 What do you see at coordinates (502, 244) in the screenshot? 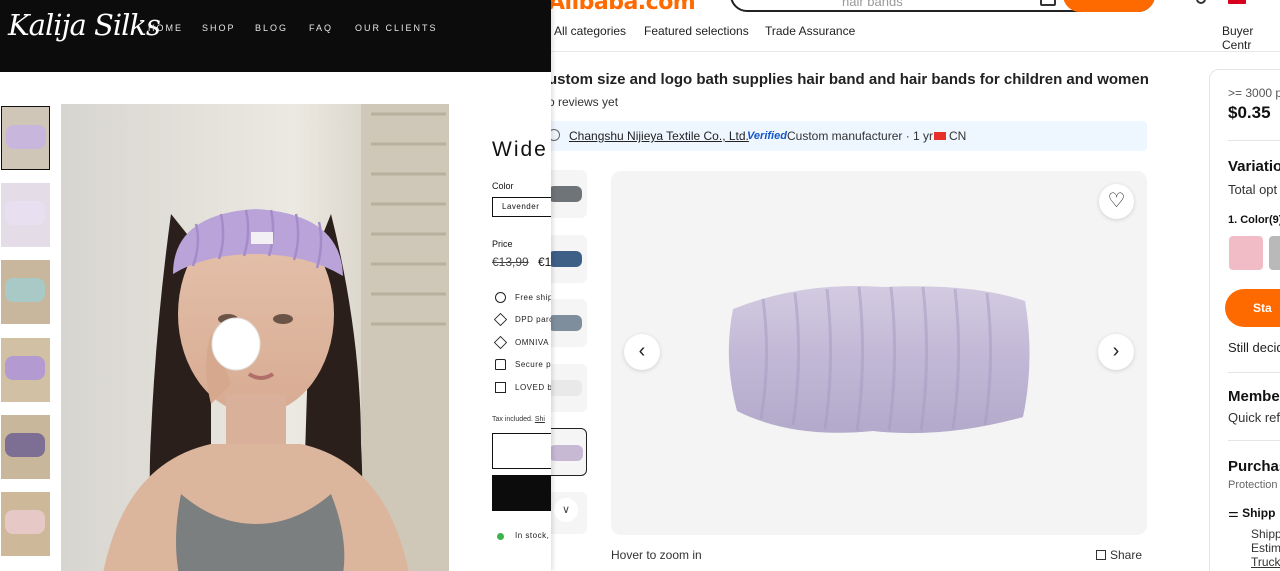
I see `price-label: Price` at bounding box center [502, 244].